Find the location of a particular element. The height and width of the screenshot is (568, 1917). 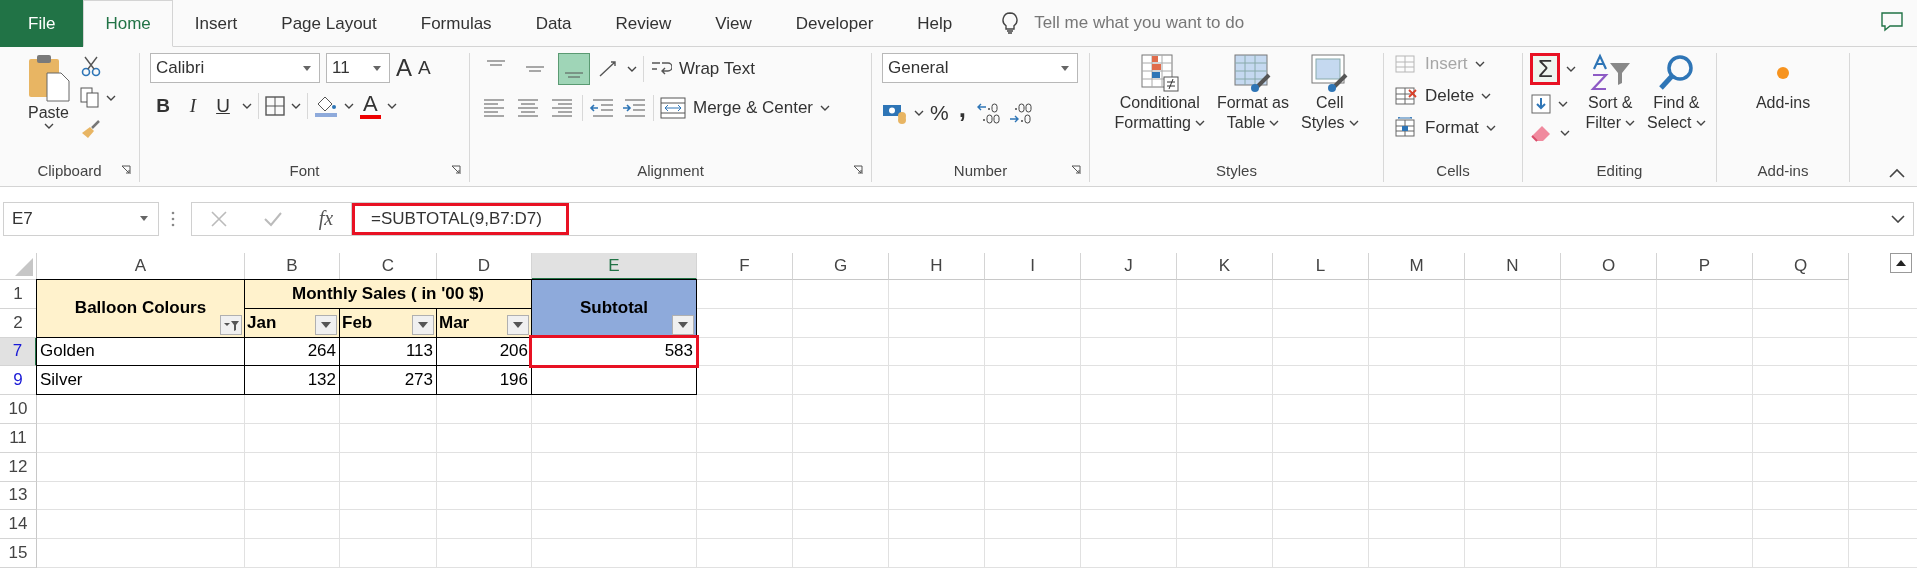

row-header: 10 is located at coordinates (18, 409).